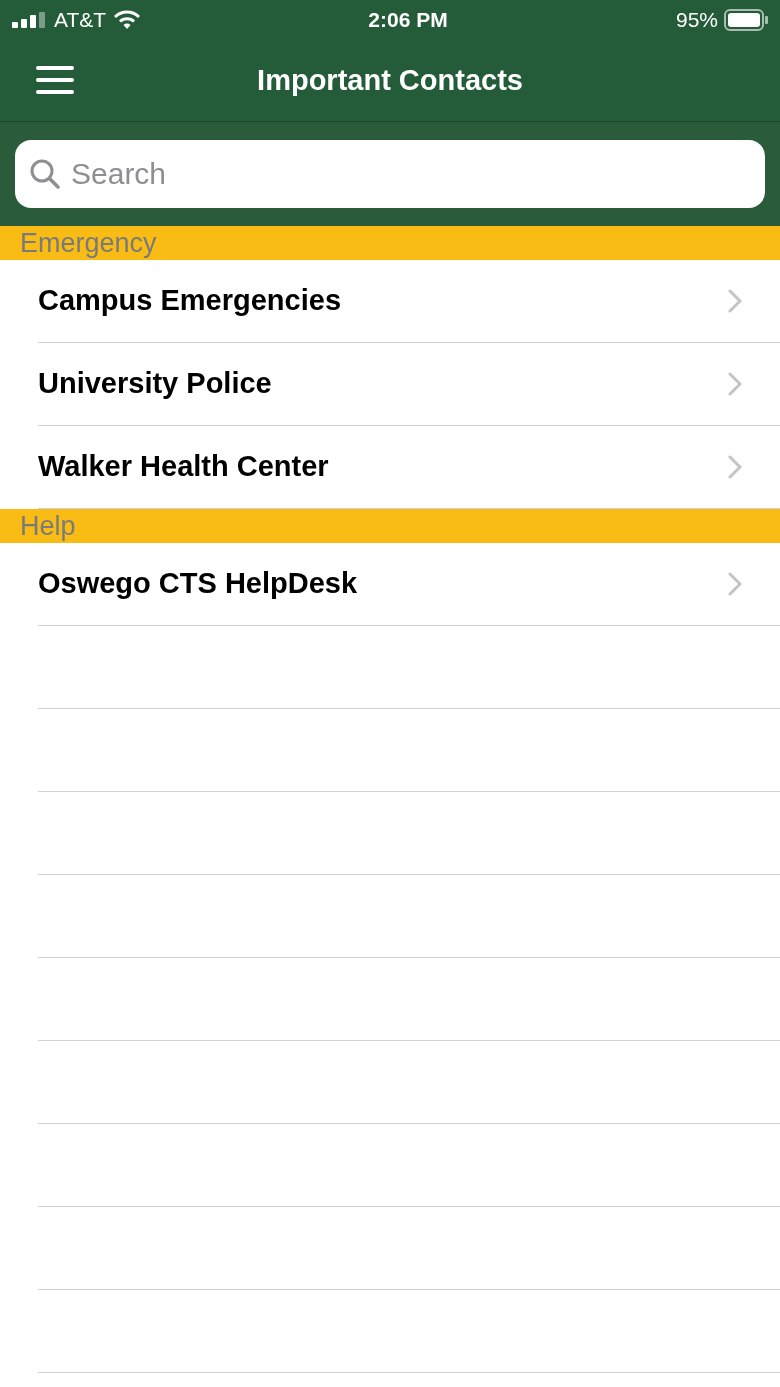 The image size is (780, 1387). Describe the element at coordinates (55, 80) in the screenshot. I see `menu-button` at that location.